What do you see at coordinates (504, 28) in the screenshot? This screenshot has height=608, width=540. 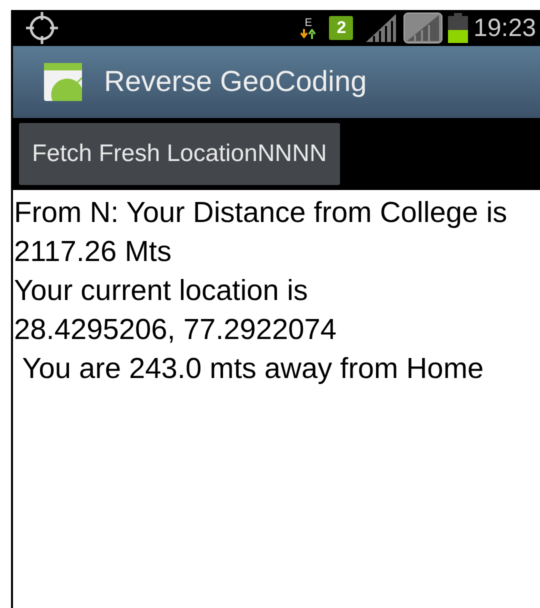 I see `clock: 19:23` at bounding box center [504, 28].